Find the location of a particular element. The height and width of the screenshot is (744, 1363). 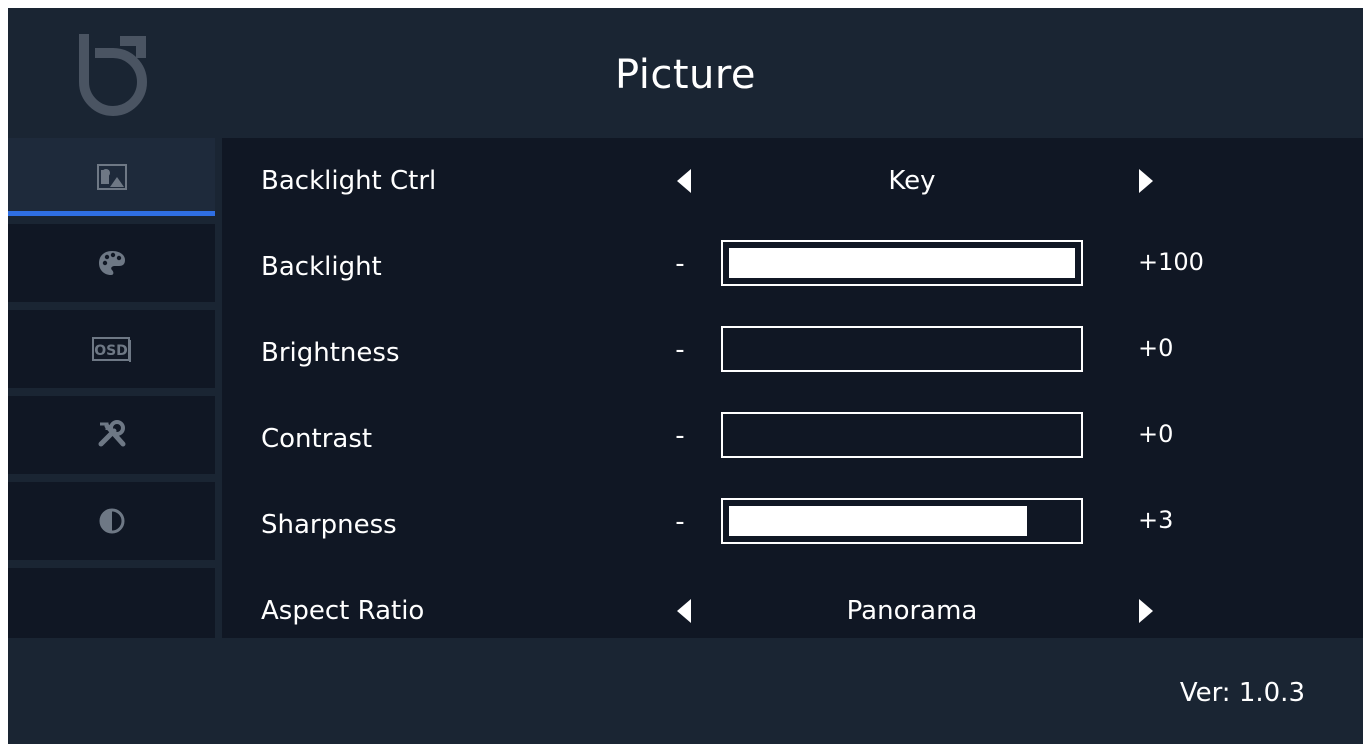

setting-row-backlight: Backlight - +100 is located at coordinates (792, 267).